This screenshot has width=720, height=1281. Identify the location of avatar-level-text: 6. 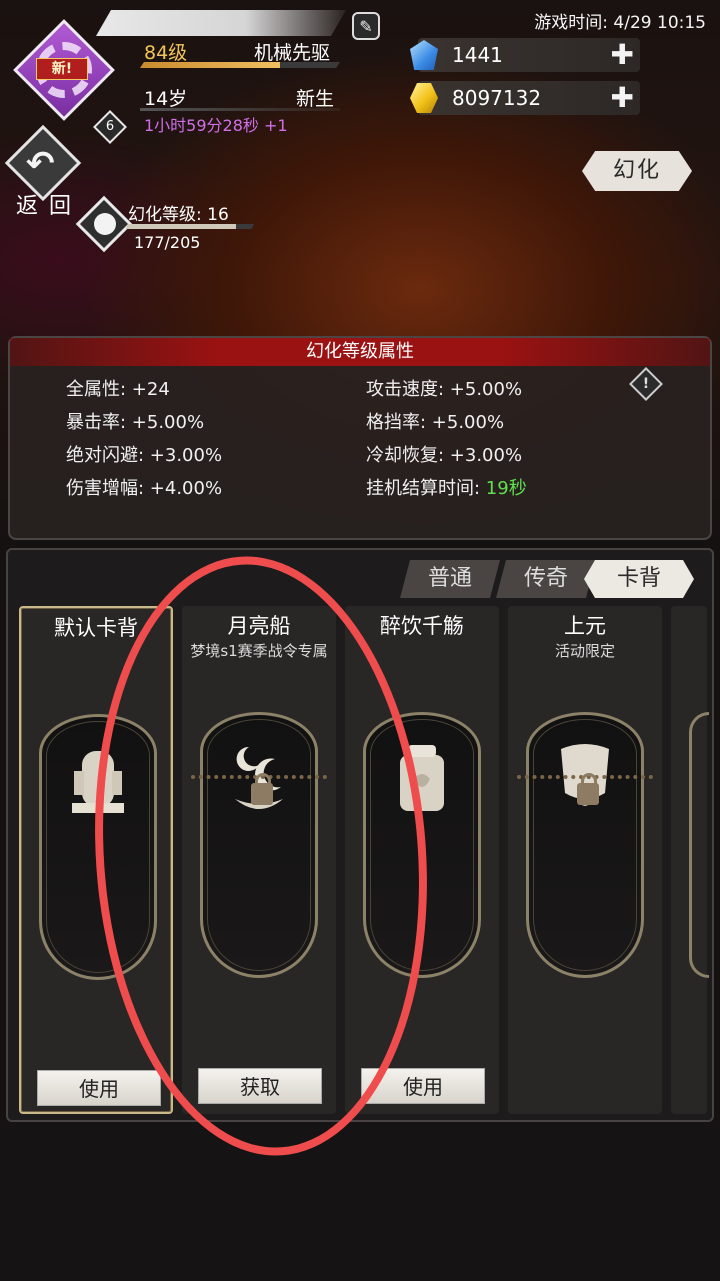
(110, 126).